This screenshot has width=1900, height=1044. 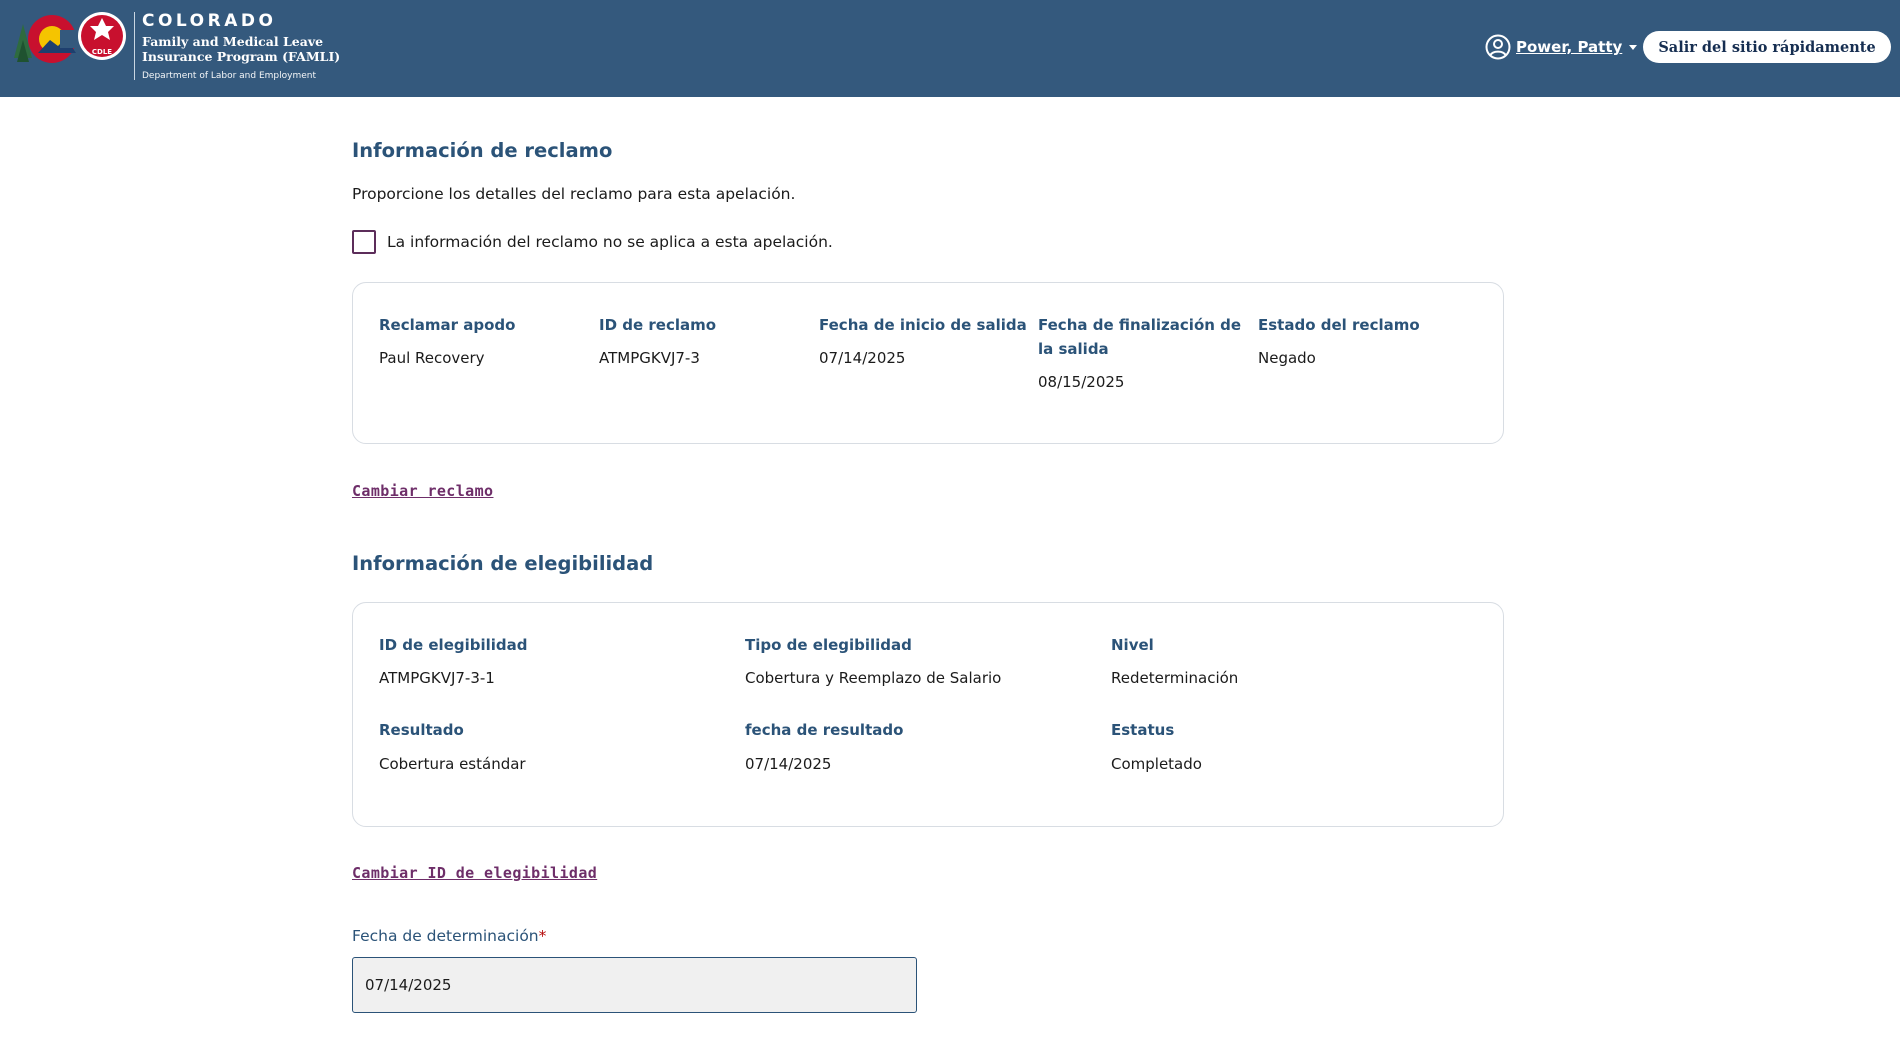 What do you see at coordinates (437, 678) in the screenshot?
I see `eligibility-id-value: ATMPGKVJ7-3-1` at bounding box center [437, 678].